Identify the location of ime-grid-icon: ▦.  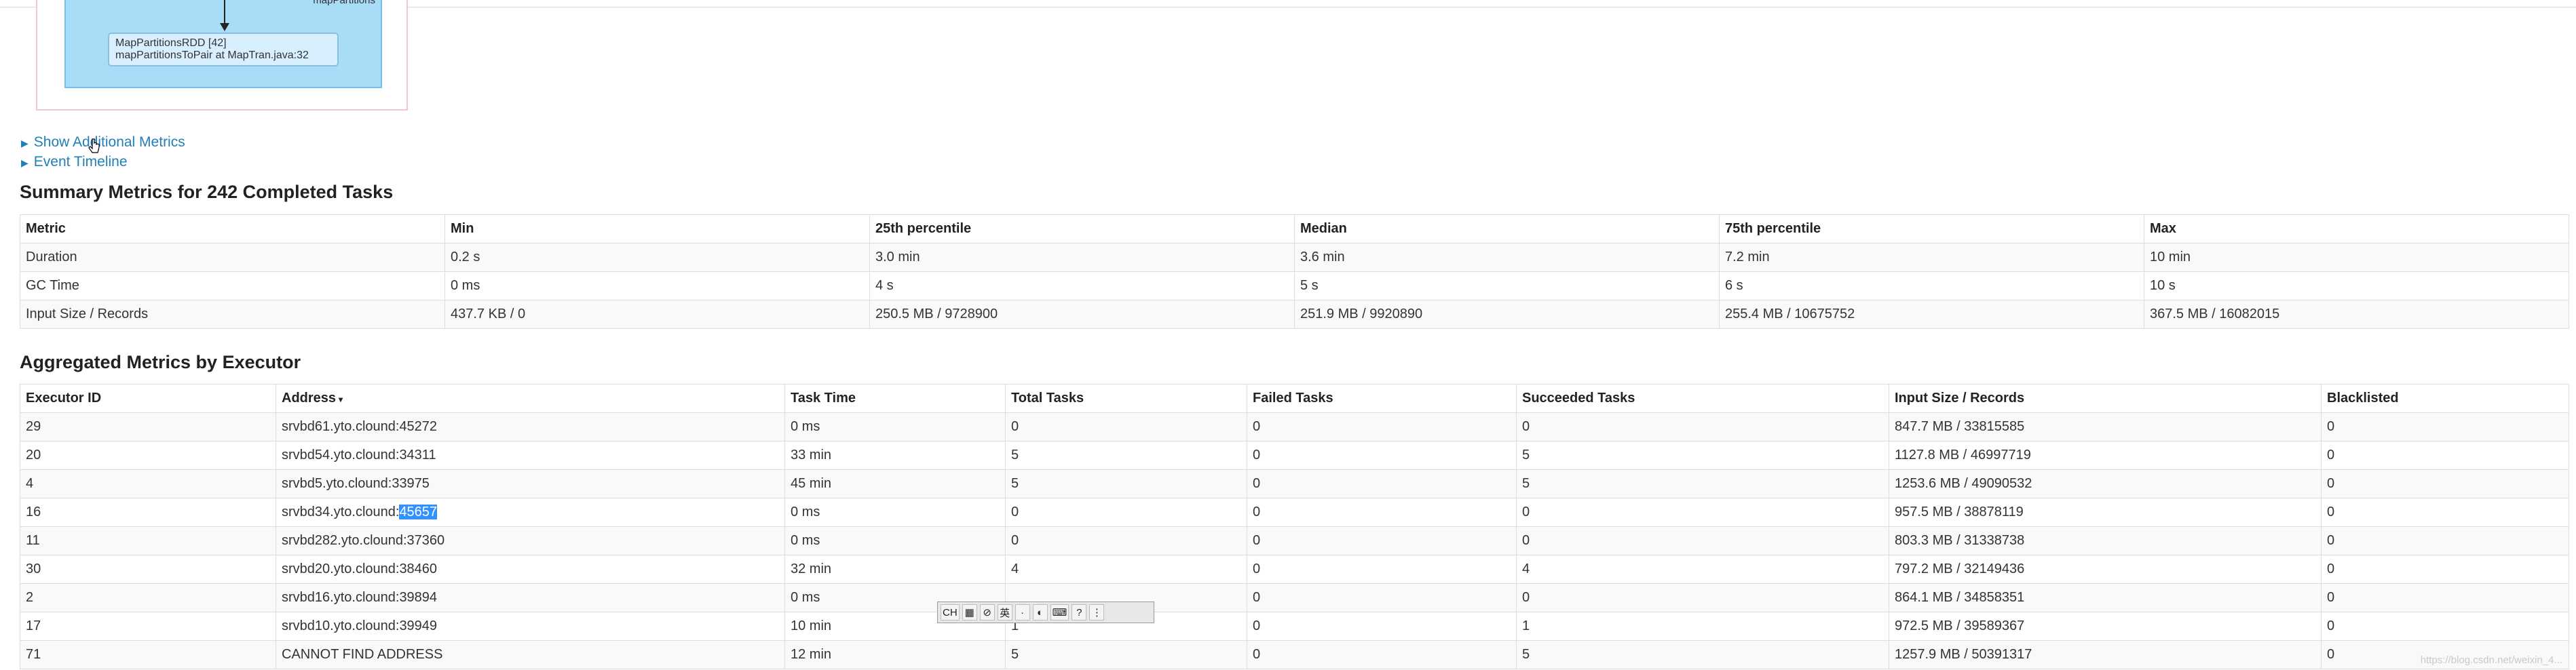
(970, 612).